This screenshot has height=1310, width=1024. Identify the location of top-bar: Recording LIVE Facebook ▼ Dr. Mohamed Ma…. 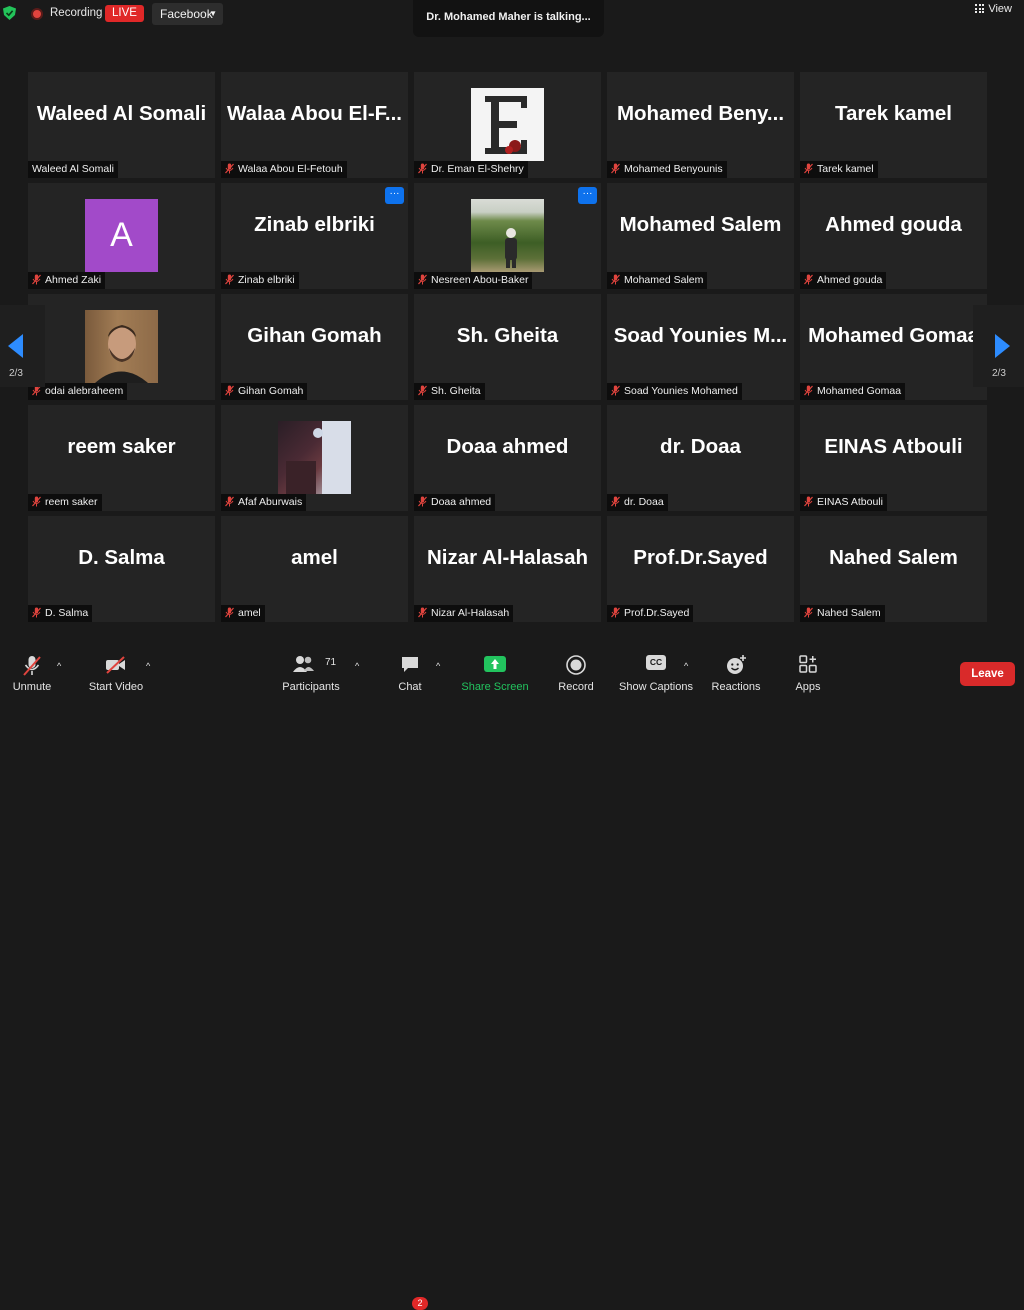
(512, 18).